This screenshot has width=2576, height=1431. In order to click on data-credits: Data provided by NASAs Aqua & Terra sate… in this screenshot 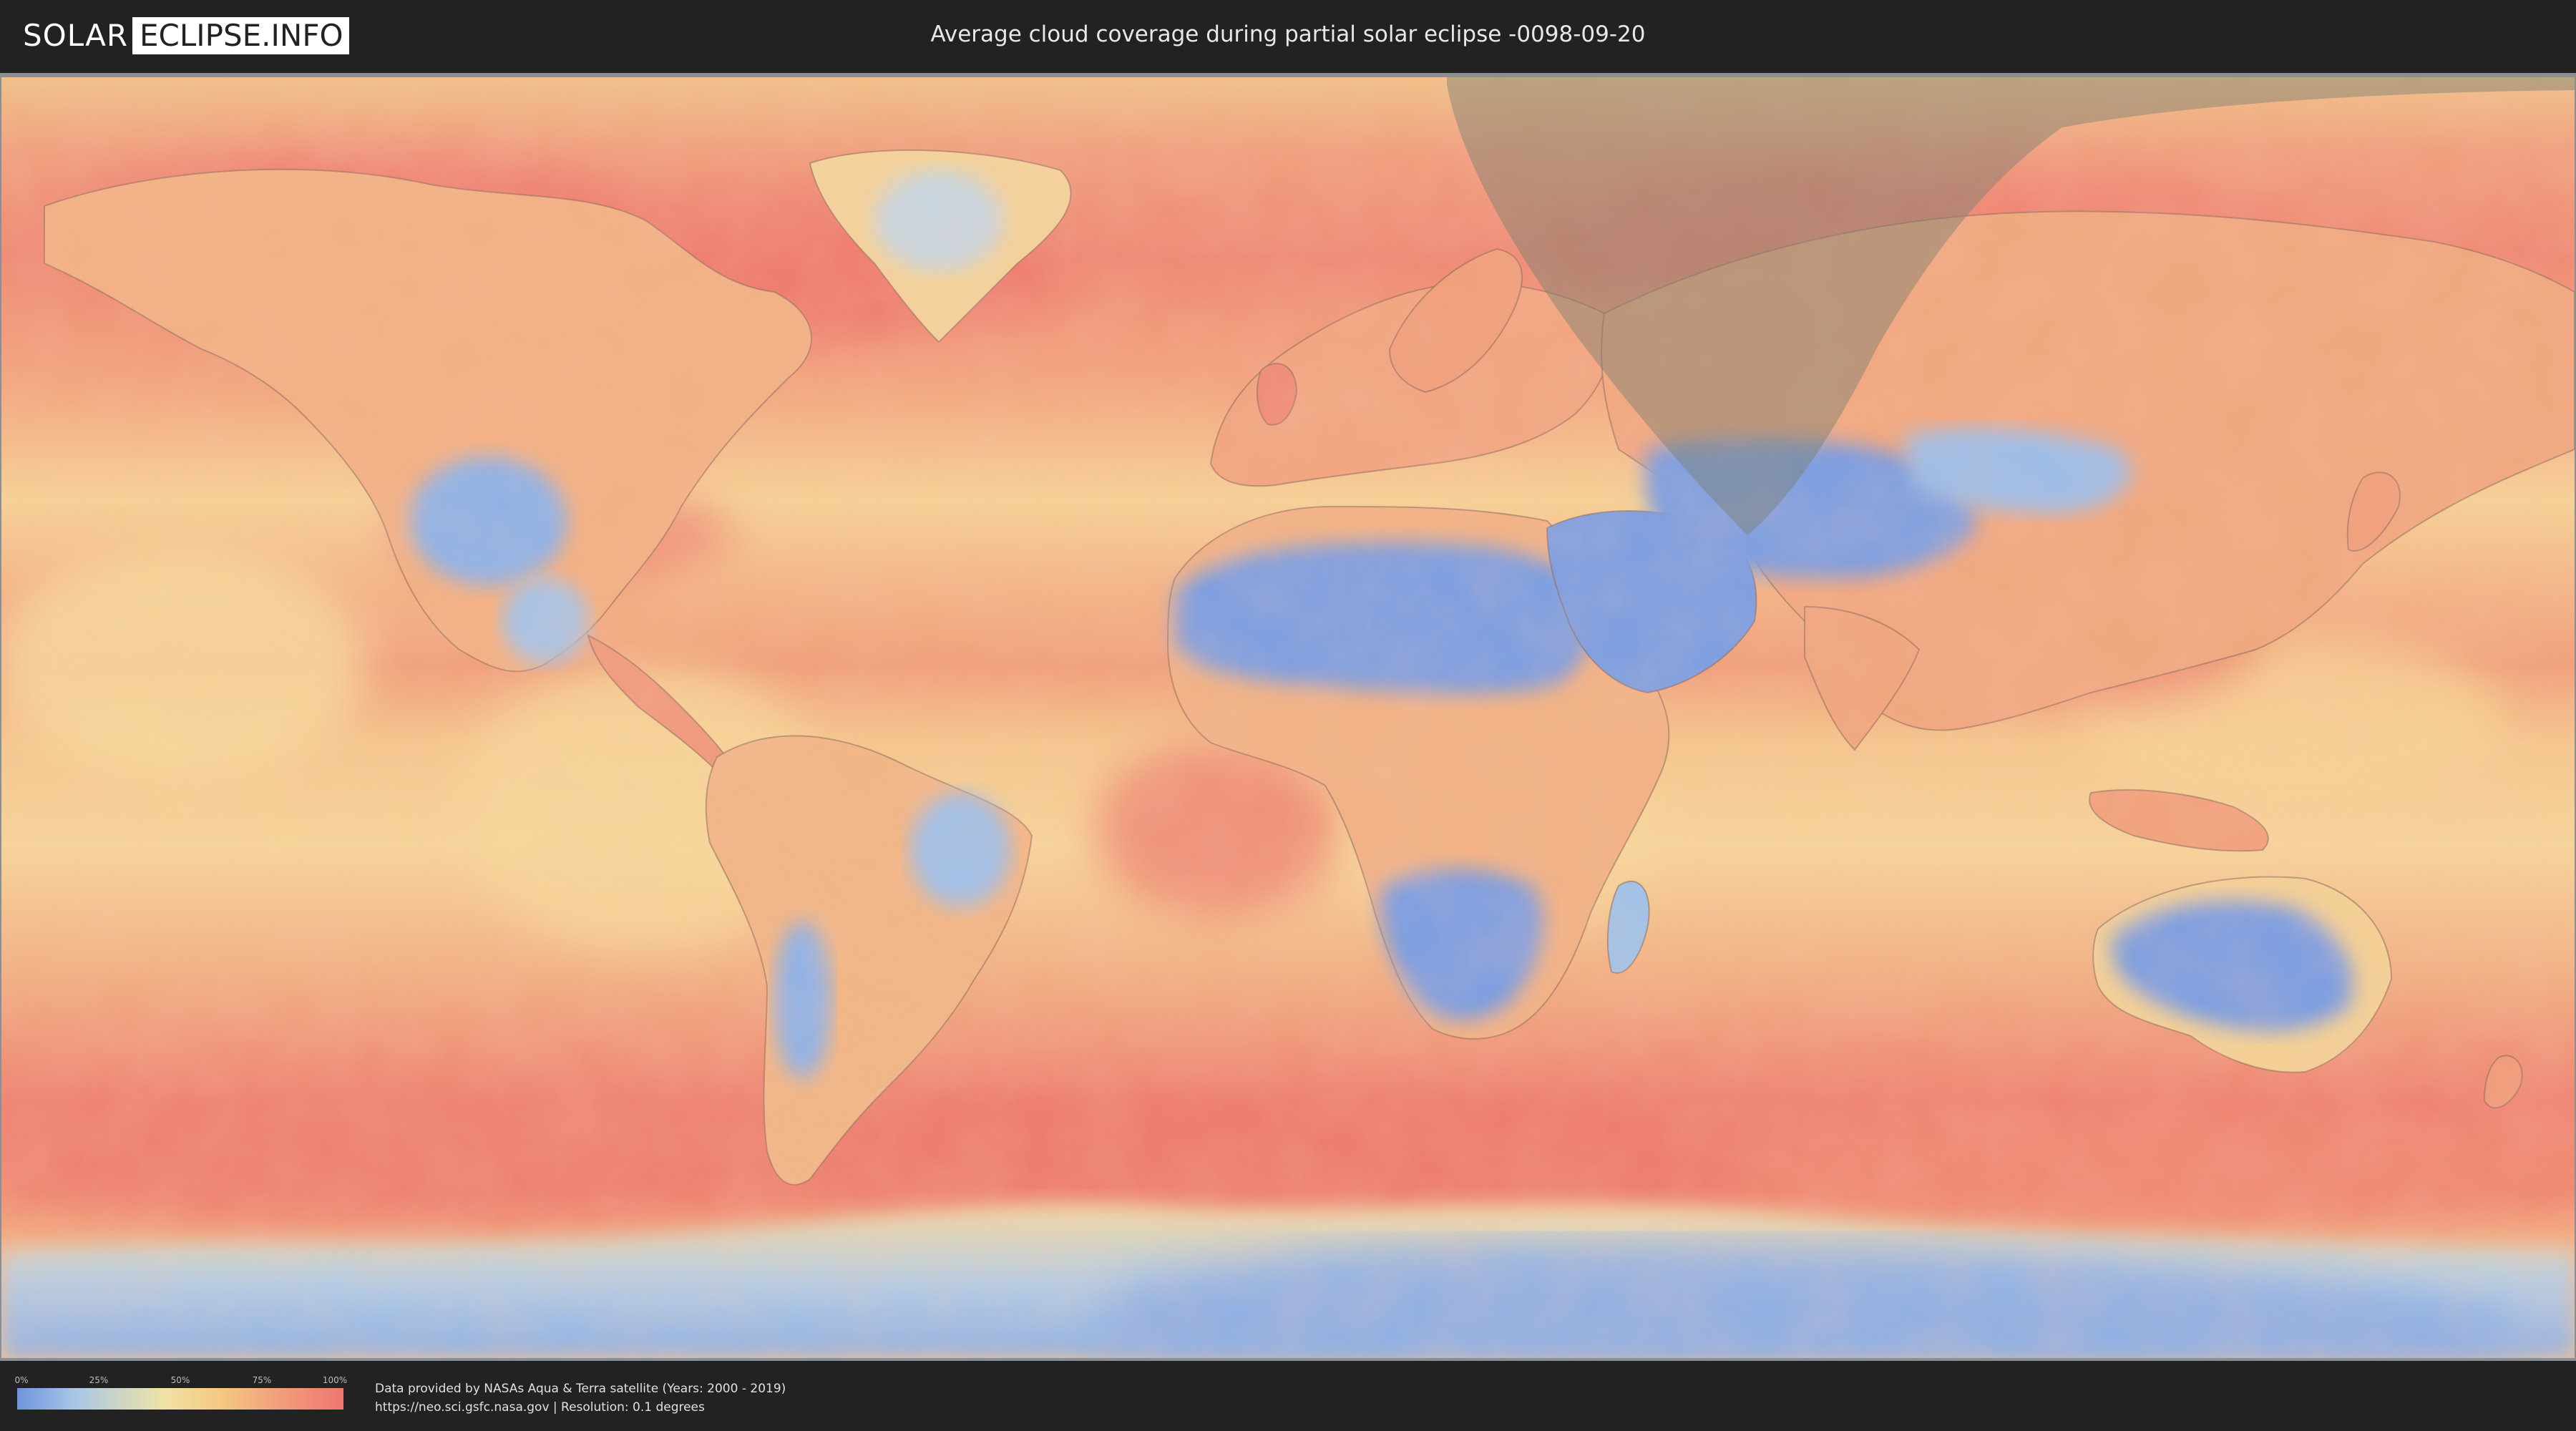, I will do `click(580, 1398)`.